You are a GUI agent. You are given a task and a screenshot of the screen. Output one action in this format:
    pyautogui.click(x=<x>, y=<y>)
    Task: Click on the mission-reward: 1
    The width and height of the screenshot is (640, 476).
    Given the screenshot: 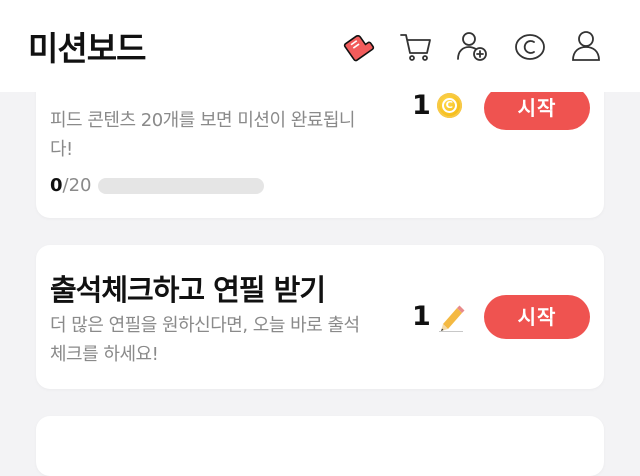 What is the action you would take?
    pyautogui.click(x=438, y=316)
    